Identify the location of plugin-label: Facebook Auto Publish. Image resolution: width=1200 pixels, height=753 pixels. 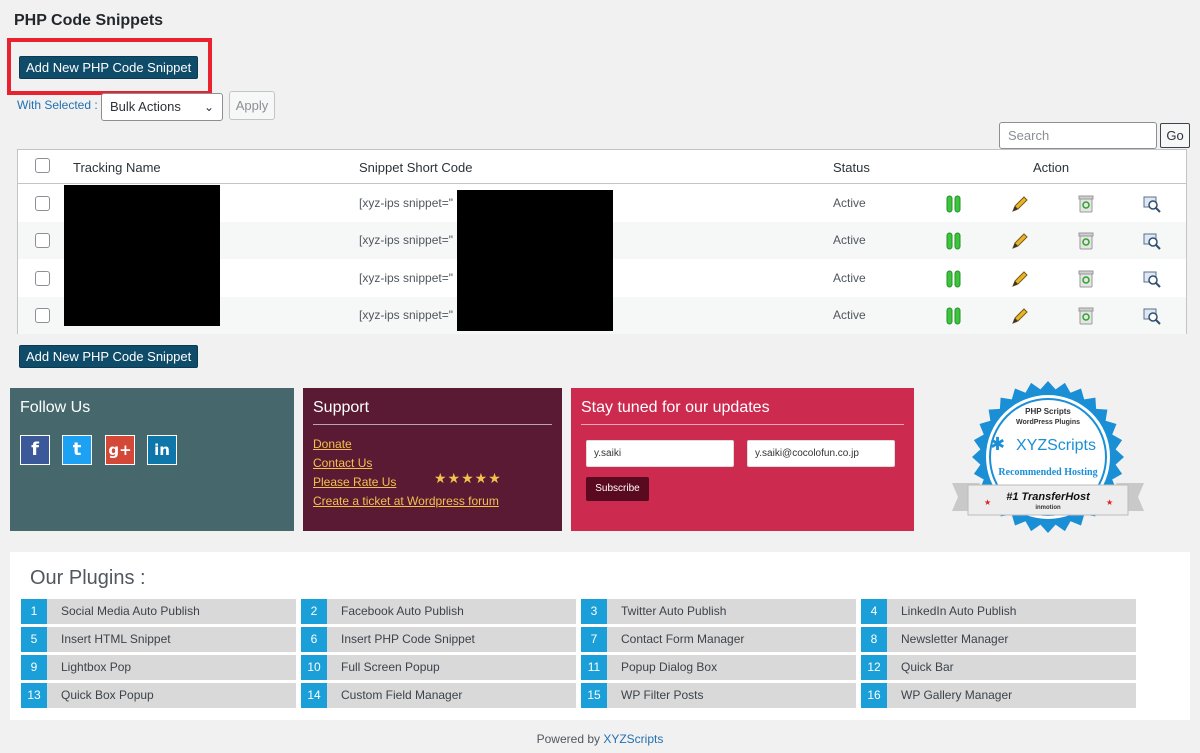
(402, 611).